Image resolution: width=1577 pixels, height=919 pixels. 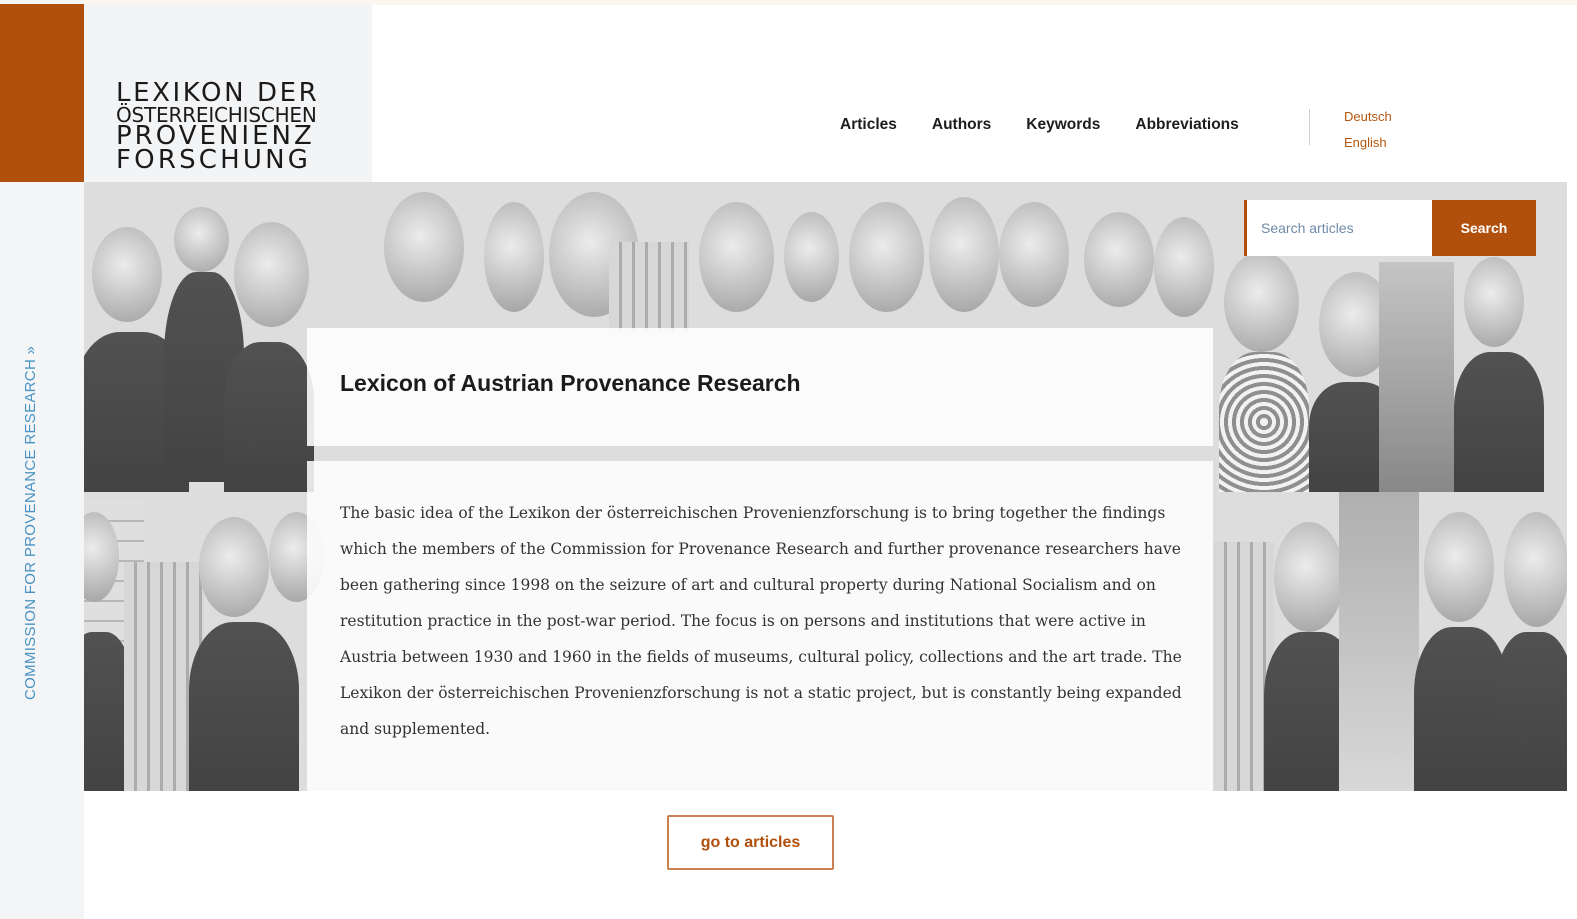 What do you see at coordinates (570, 383) in the screenshot?
I see `page-title: Lexicon of Austrian Provenance Research` at bounding box center [570, 383].